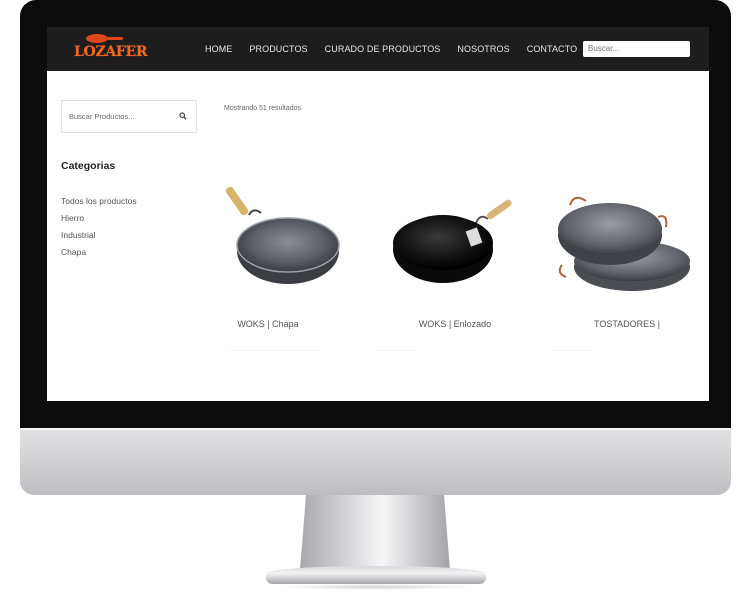  I want to click on logo-pan-icon, so click(97, 38).